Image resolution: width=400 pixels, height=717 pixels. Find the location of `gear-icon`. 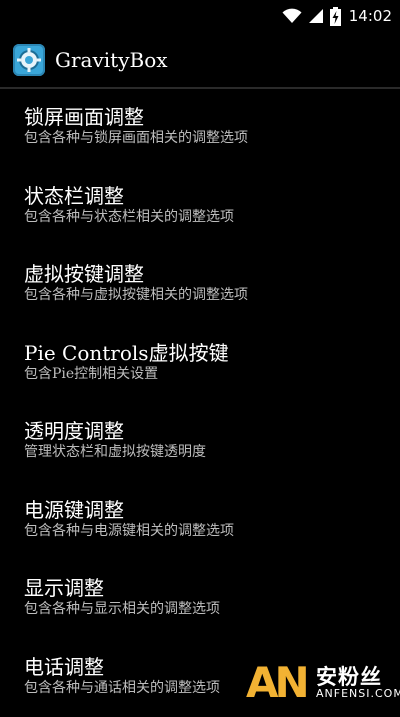

gear-icon is located at coordinates (29, 60).